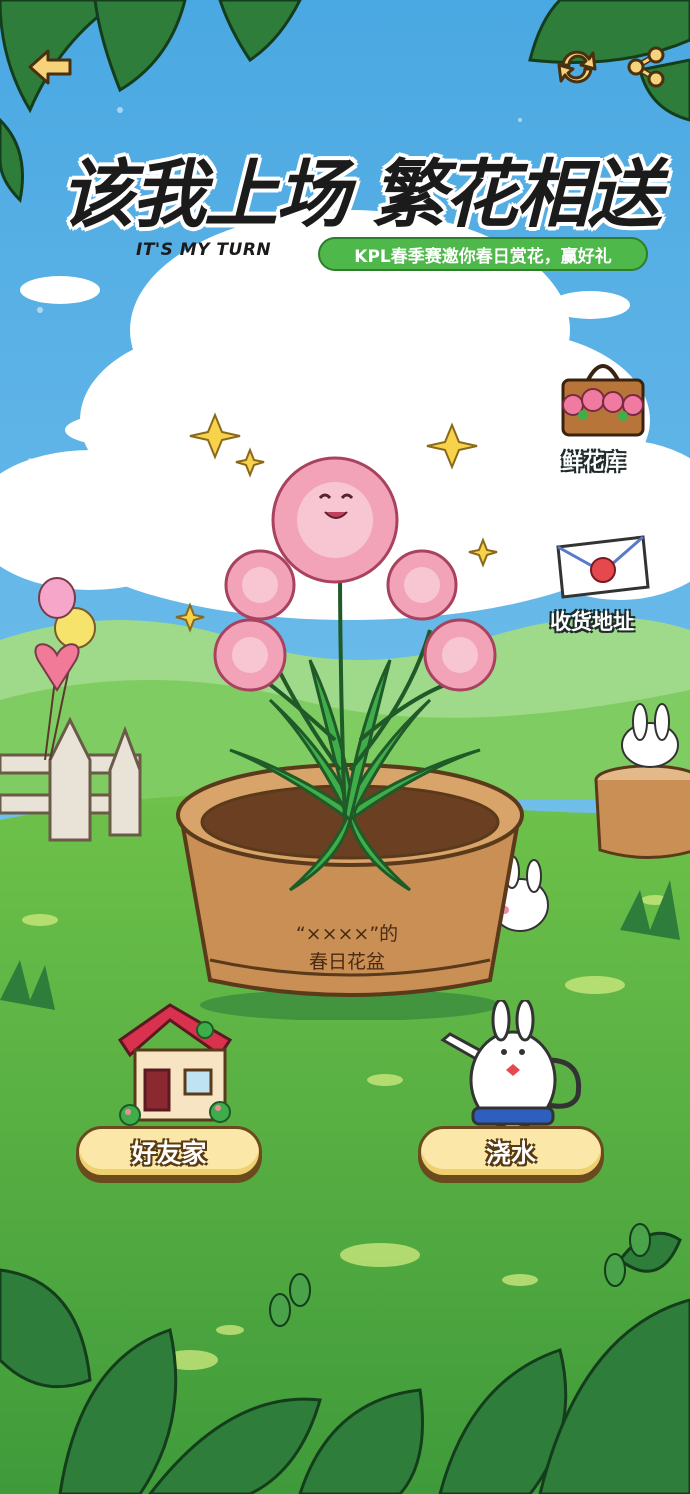  What do you see at coordinates (603, 567) in the screenshot?
I see `envelope-icon` at bounding box center [603, 567].